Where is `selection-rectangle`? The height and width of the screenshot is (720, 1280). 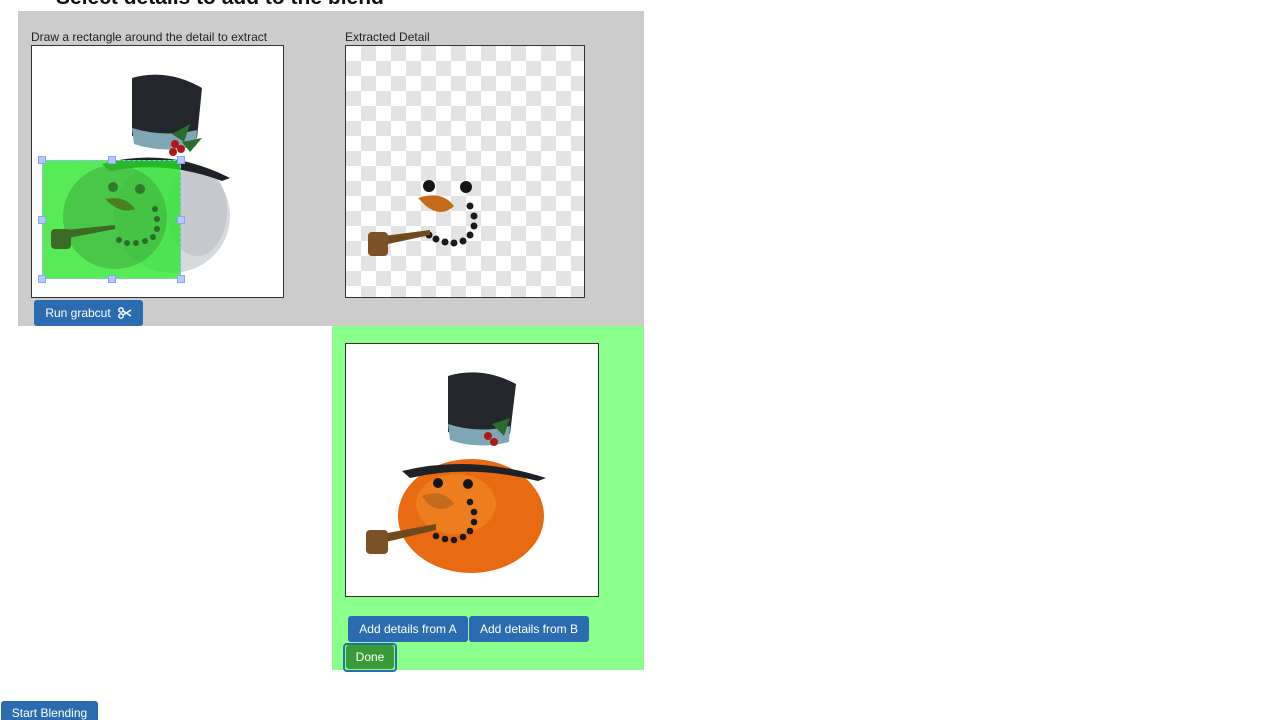 selection-rectangle is located at coordinates (111, 219).